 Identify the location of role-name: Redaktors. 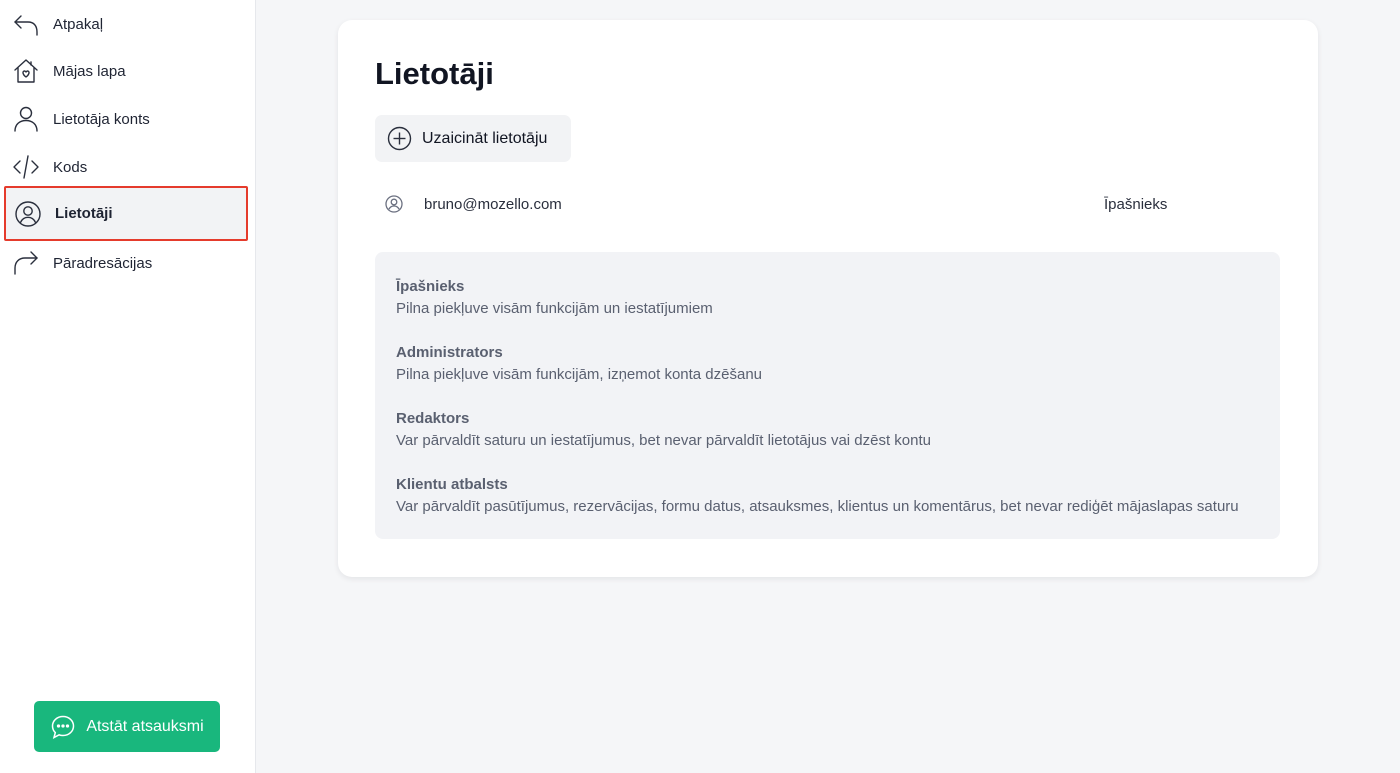
(433, 418).